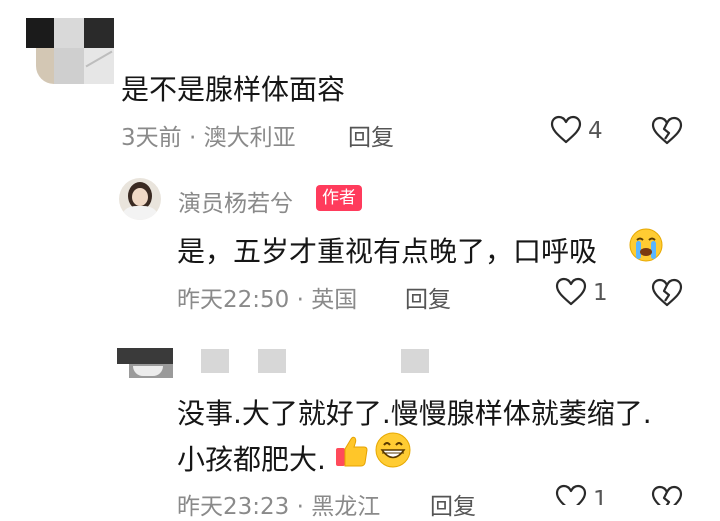 The width and height of the screenshot is (720, 521). I want to click on comment-time-location: 3天前 · 澳大利亚, so click(208, 138).